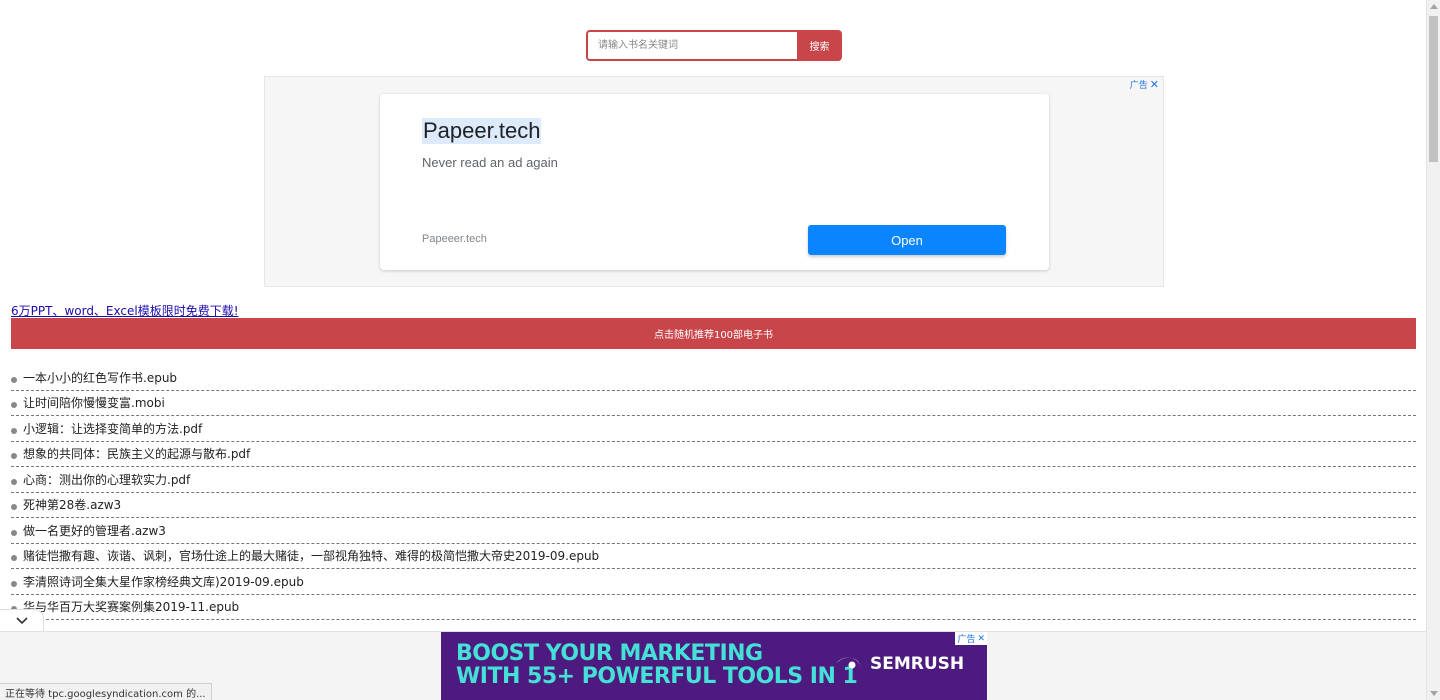  Describe the element at coordinates (1433, 350) in the screenshot. I see `vertical-scrollbar` at that location.